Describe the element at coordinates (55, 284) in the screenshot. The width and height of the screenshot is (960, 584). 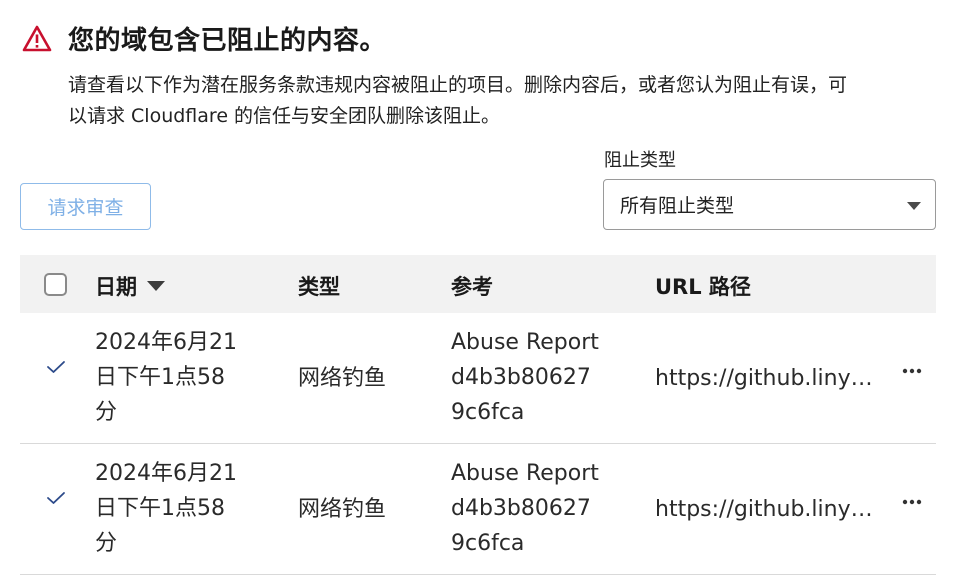
I see `select-all-checkbox` at that location.